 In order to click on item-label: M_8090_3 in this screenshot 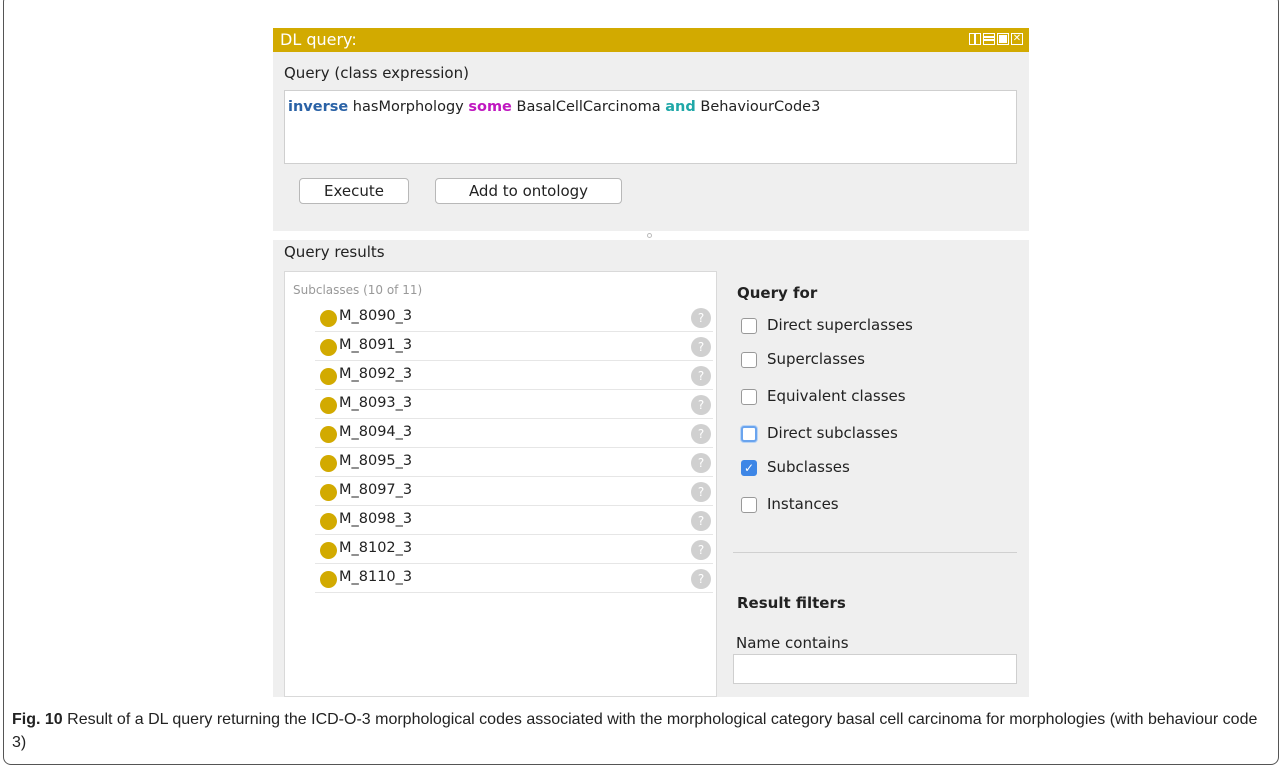, I will do `click(376, 316)`.